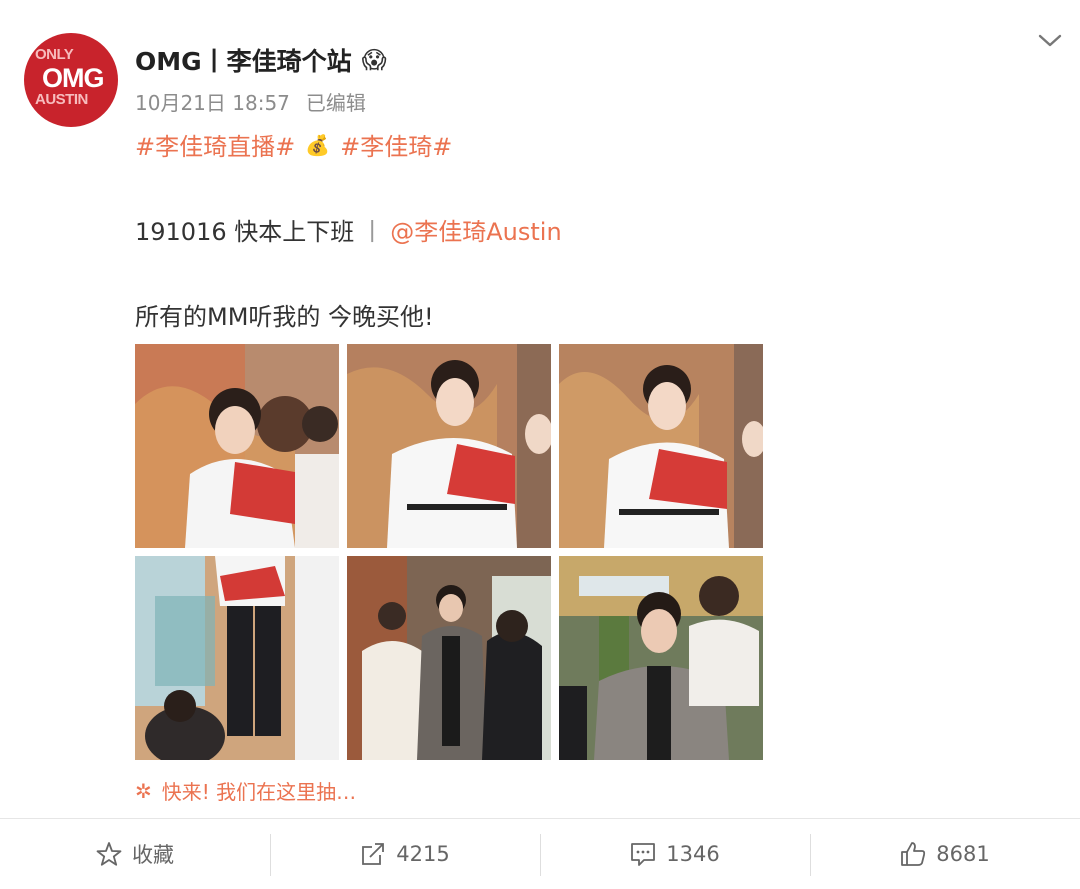  I want to click on photo-6-image, so click(661, 658).